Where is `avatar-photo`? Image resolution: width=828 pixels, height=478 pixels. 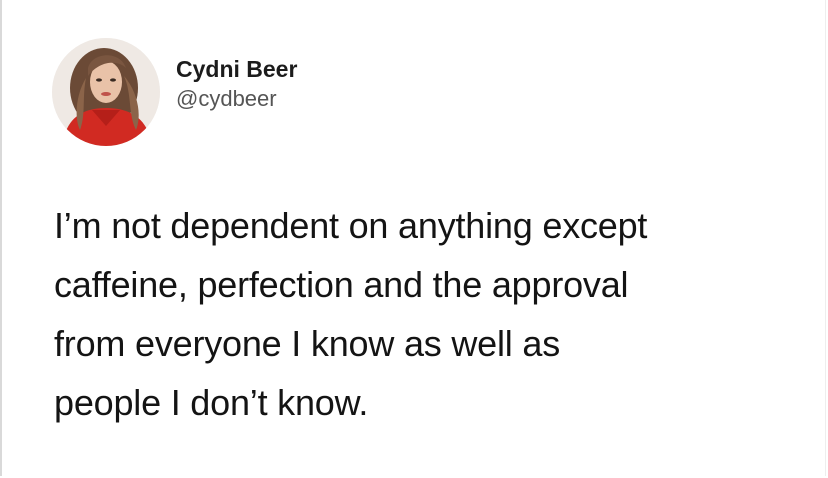 avatar-photo is located at coordinates (106, 92).